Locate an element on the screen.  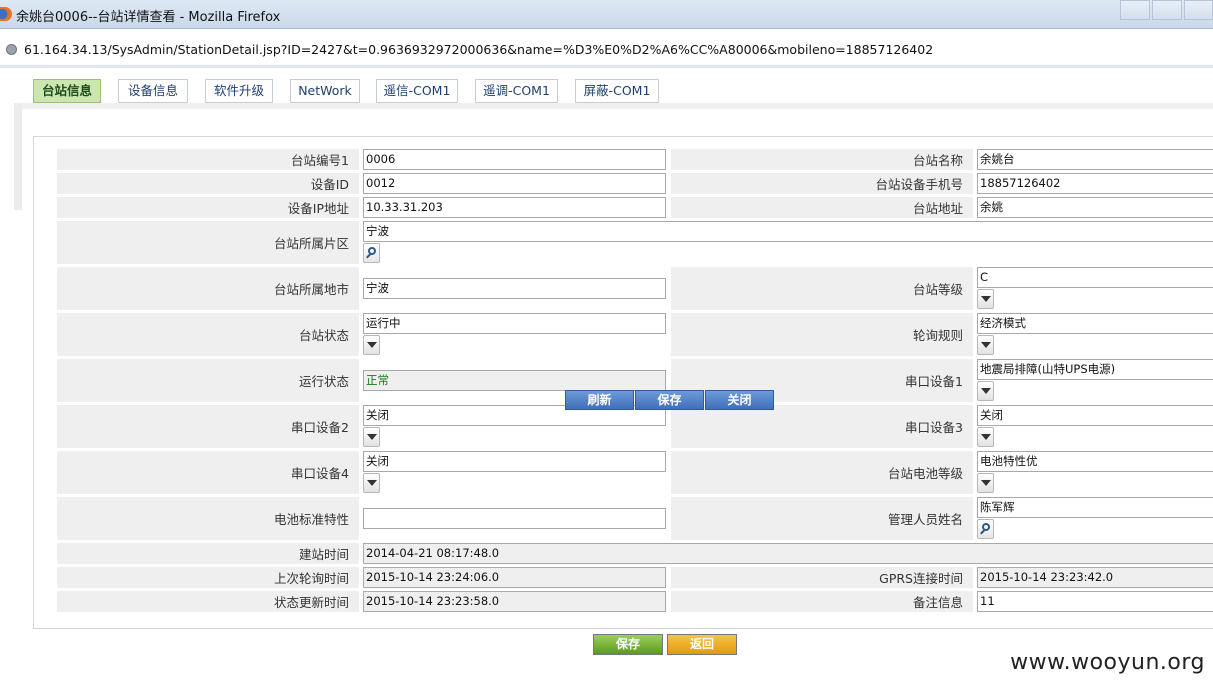
district-search-button is located at coordinates (371, 253).